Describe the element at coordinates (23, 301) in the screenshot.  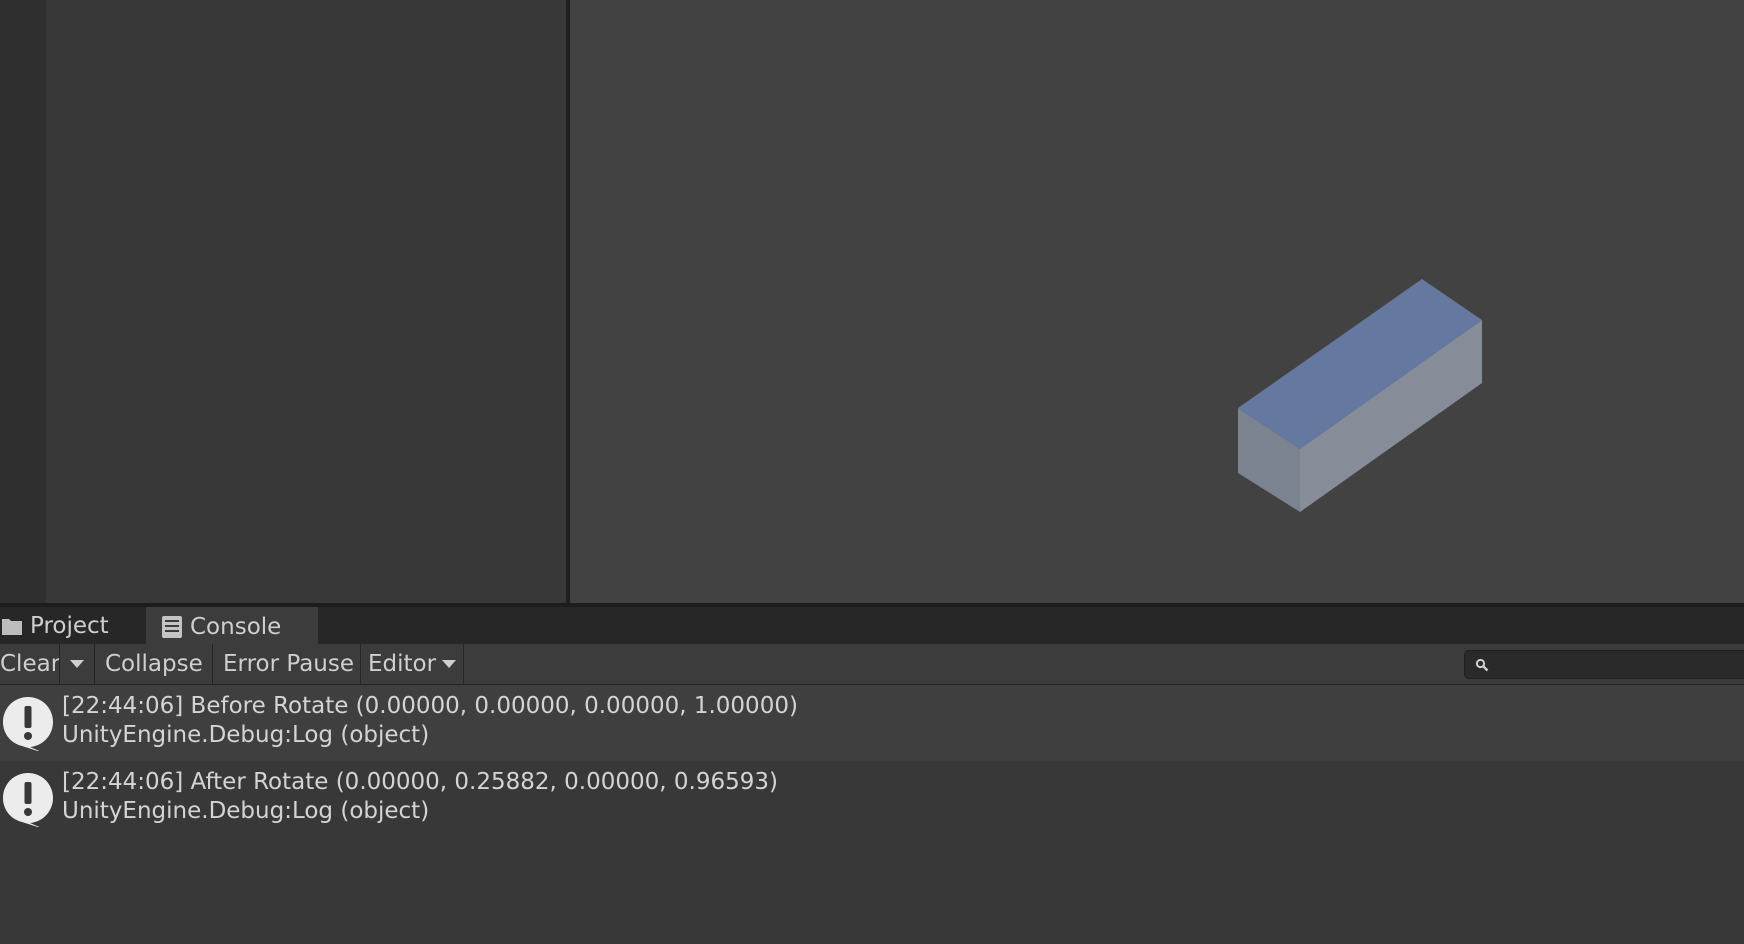
I see `left-toolbar-strip` at that location.